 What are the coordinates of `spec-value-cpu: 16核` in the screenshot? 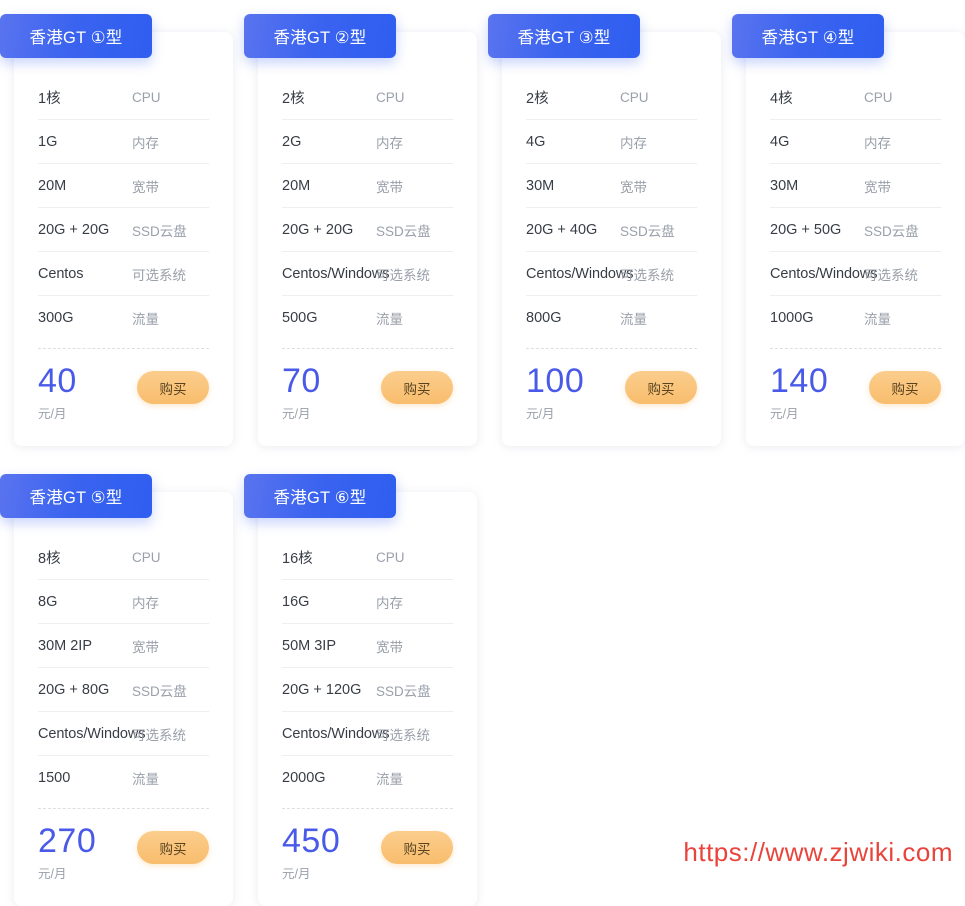 It's located at (297, 559).